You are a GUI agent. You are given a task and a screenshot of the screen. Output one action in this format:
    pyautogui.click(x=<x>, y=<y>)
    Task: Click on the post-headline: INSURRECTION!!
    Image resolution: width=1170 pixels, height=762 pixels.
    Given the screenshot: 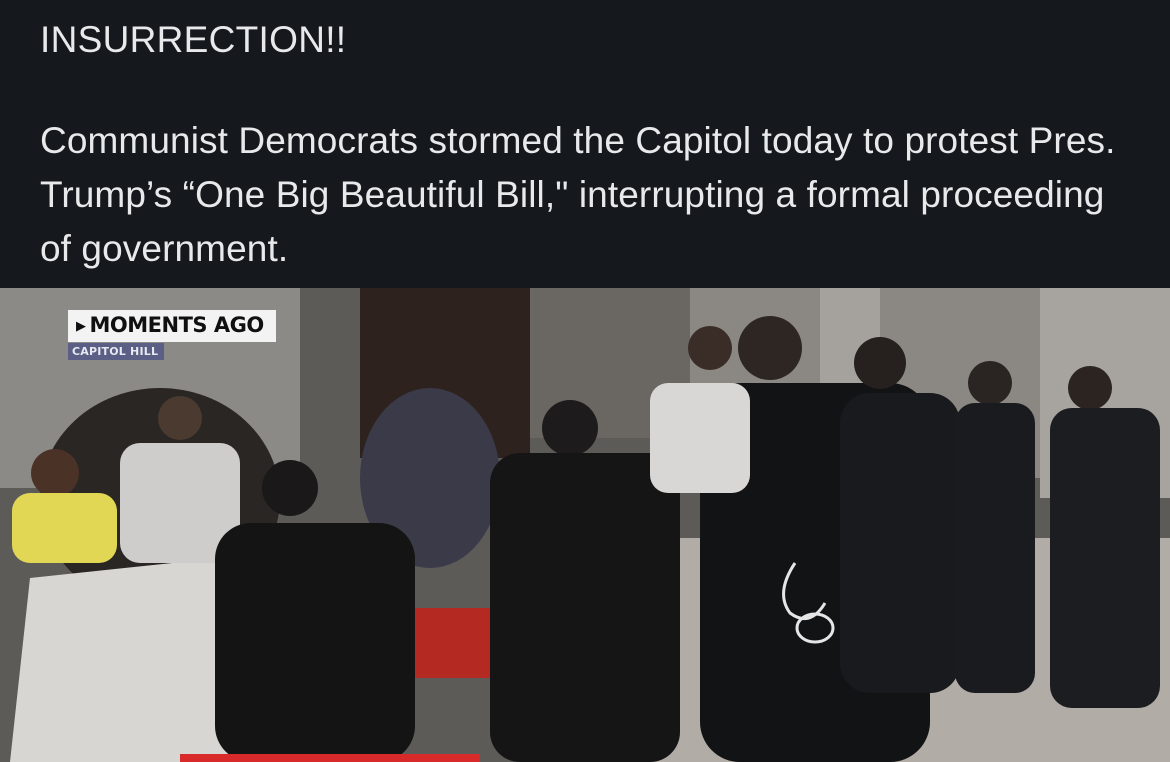 What is the action you would take?
    pyautogui.click(x=193, y=39)
    